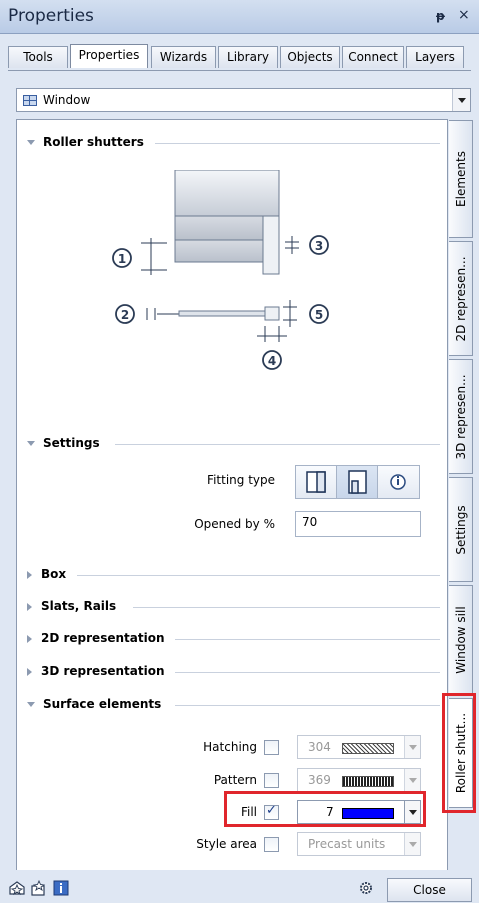 The height and width of the screenshot is (903, 479). Describe the element at coordinates (239, 886) in the screenshot. I see `bottom-toolbar: Close` at that location.